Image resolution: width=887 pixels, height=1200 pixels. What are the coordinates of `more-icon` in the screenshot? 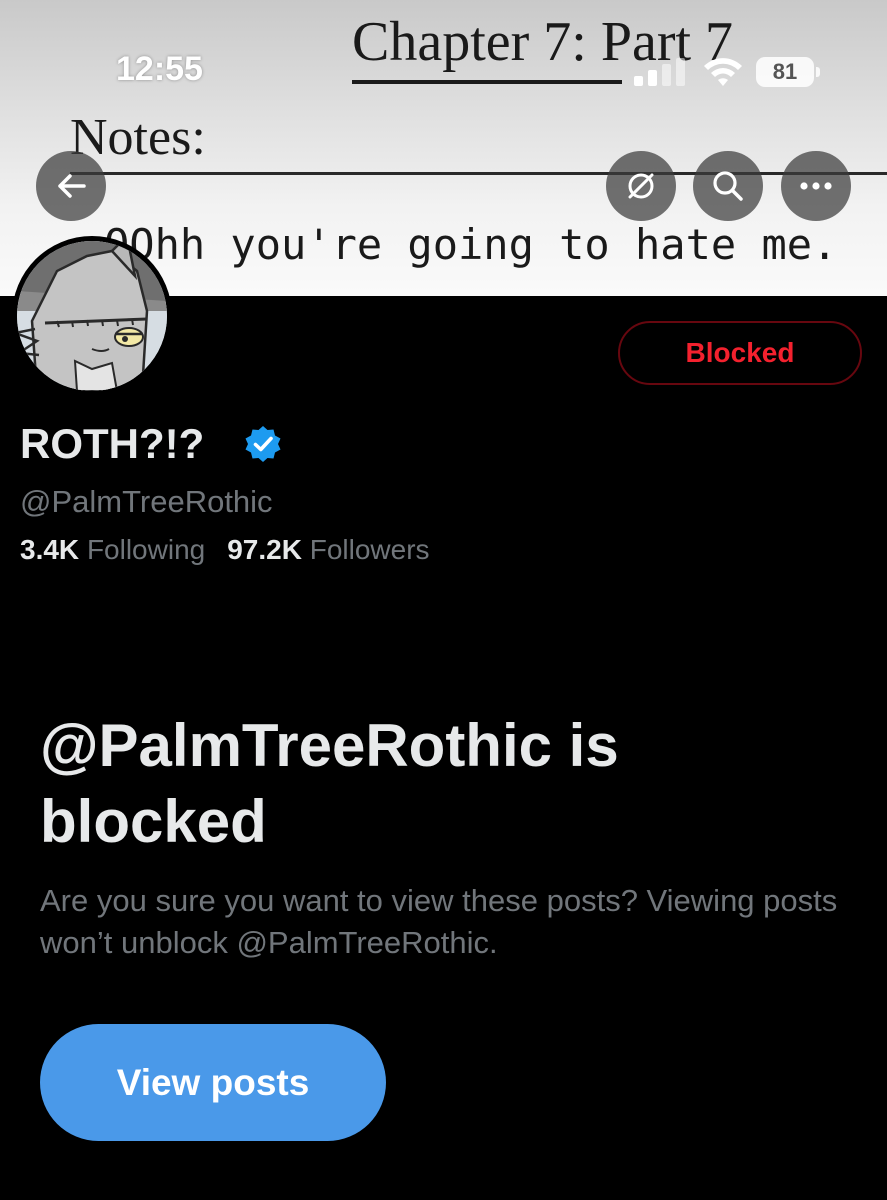 It's located at (816, 186).